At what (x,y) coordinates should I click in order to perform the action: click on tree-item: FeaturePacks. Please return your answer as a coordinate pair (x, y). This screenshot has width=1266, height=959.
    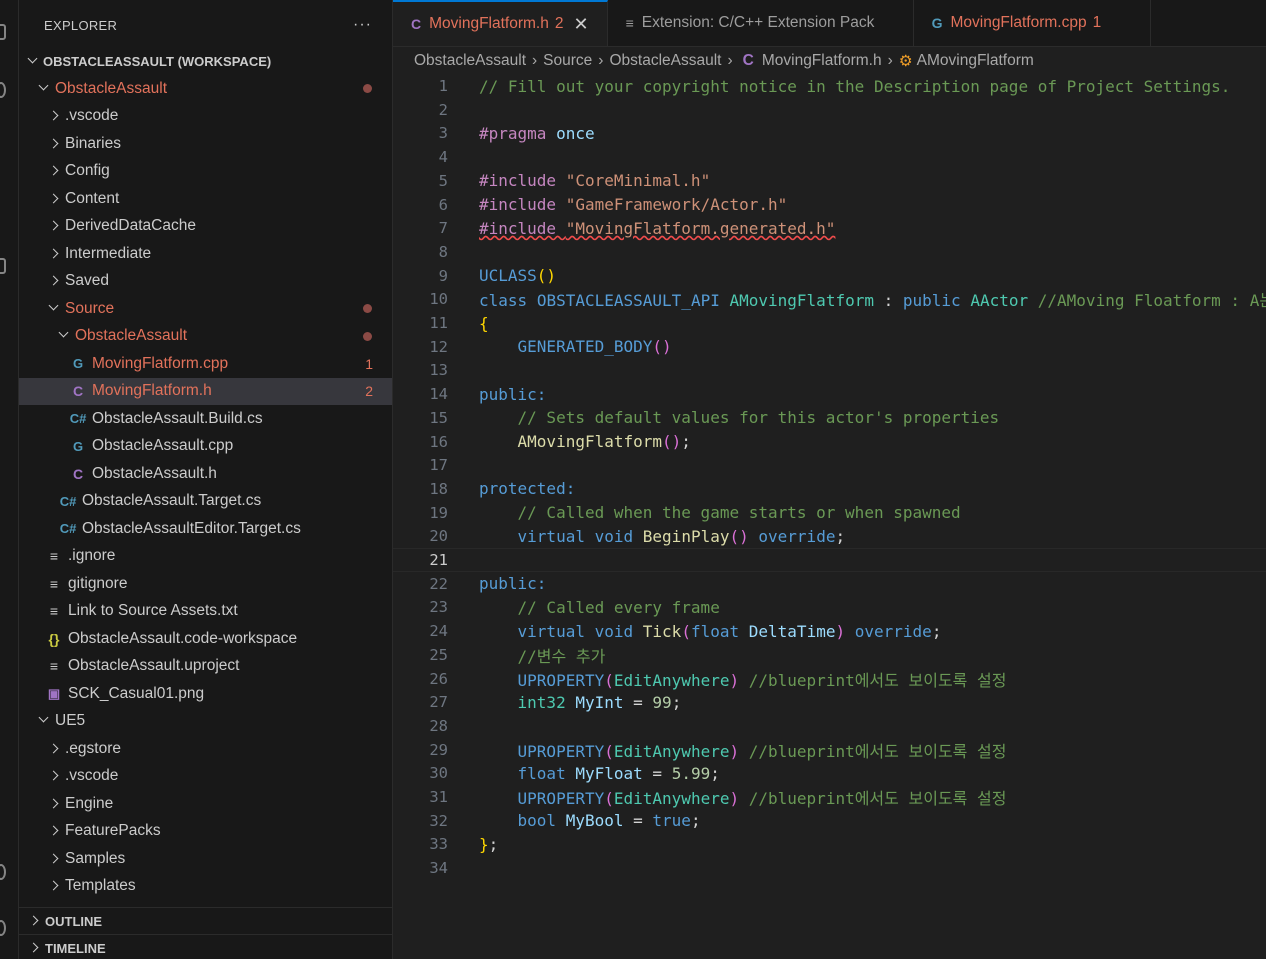
    Looking at the image, I should click on (205, 831).